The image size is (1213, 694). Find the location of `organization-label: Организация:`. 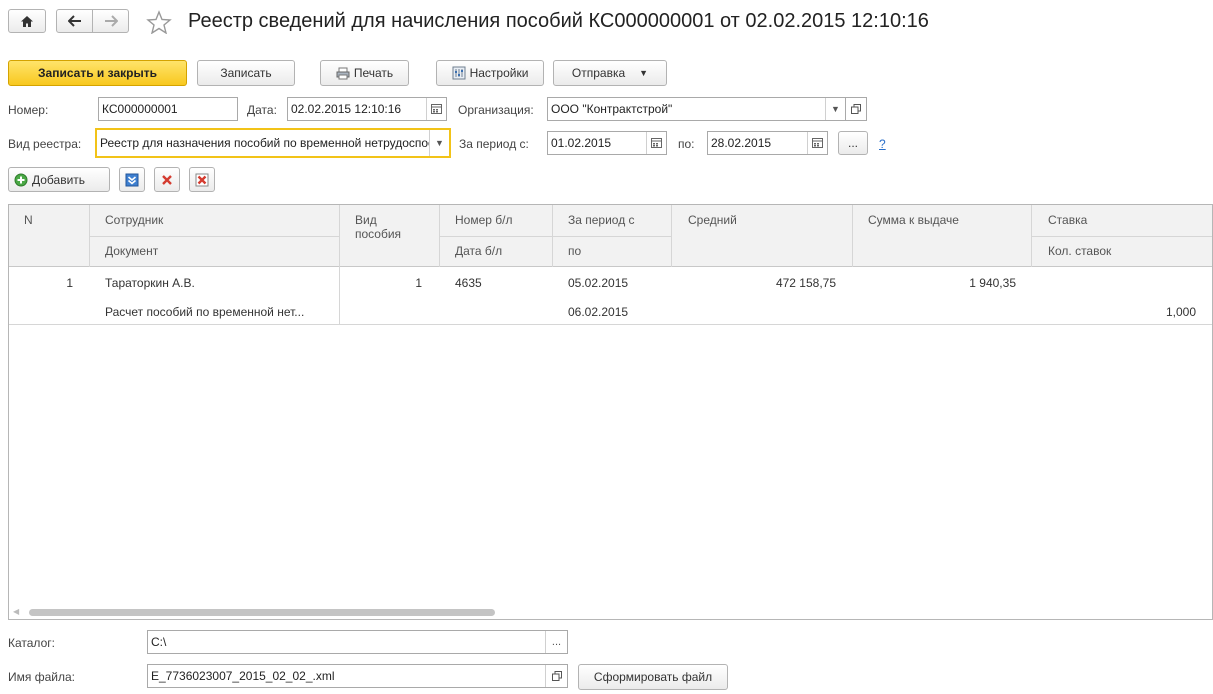

organization-label: Организация: is located at coordinates (496, 110).